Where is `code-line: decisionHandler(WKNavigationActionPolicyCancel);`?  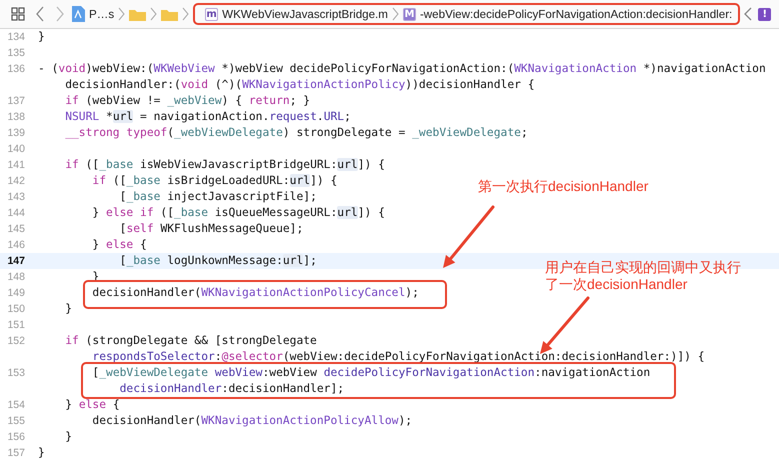
code-line: decisionHandler(WKNavigationActionPolicyCancel); is located at coordinates (255, 293).